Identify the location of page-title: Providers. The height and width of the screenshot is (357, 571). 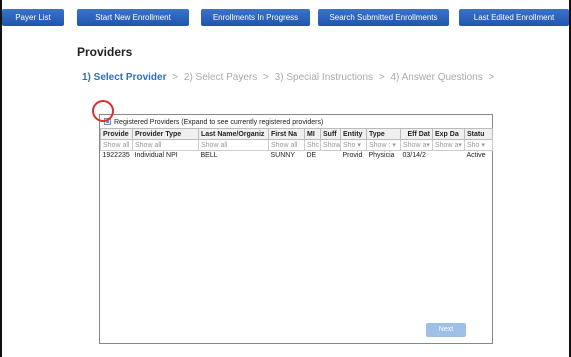
(105, 52).